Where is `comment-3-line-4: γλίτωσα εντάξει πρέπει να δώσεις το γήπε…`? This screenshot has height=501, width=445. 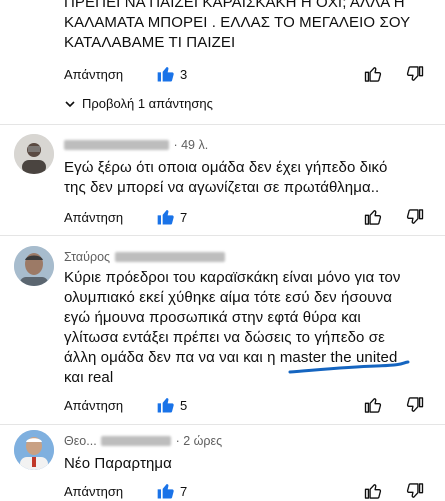 comment-3-line-4: γλίτωσα εντάξει πρέπει να δώσεις το γήπε… is located at coordinates (224, 337).